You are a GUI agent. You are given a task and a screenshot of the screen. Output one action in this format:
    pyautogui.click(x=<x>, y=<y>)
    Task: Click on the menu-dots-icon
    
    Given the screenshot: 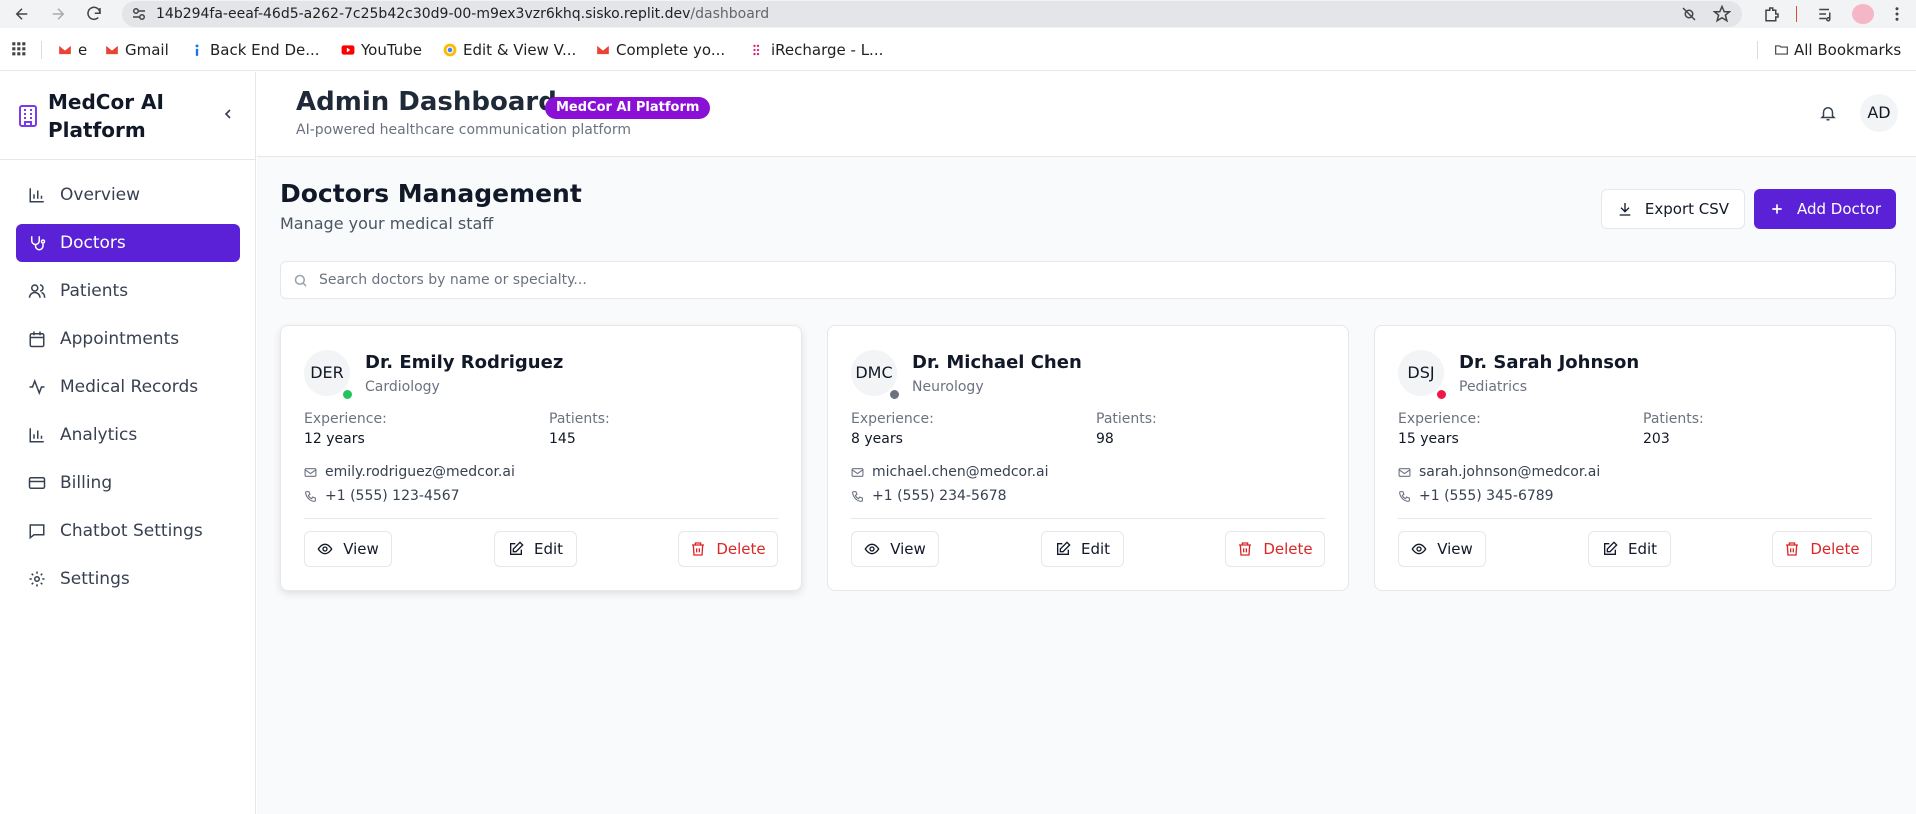 What is the action you would take?
    pyautogui.click(x=1897, y=14)
    